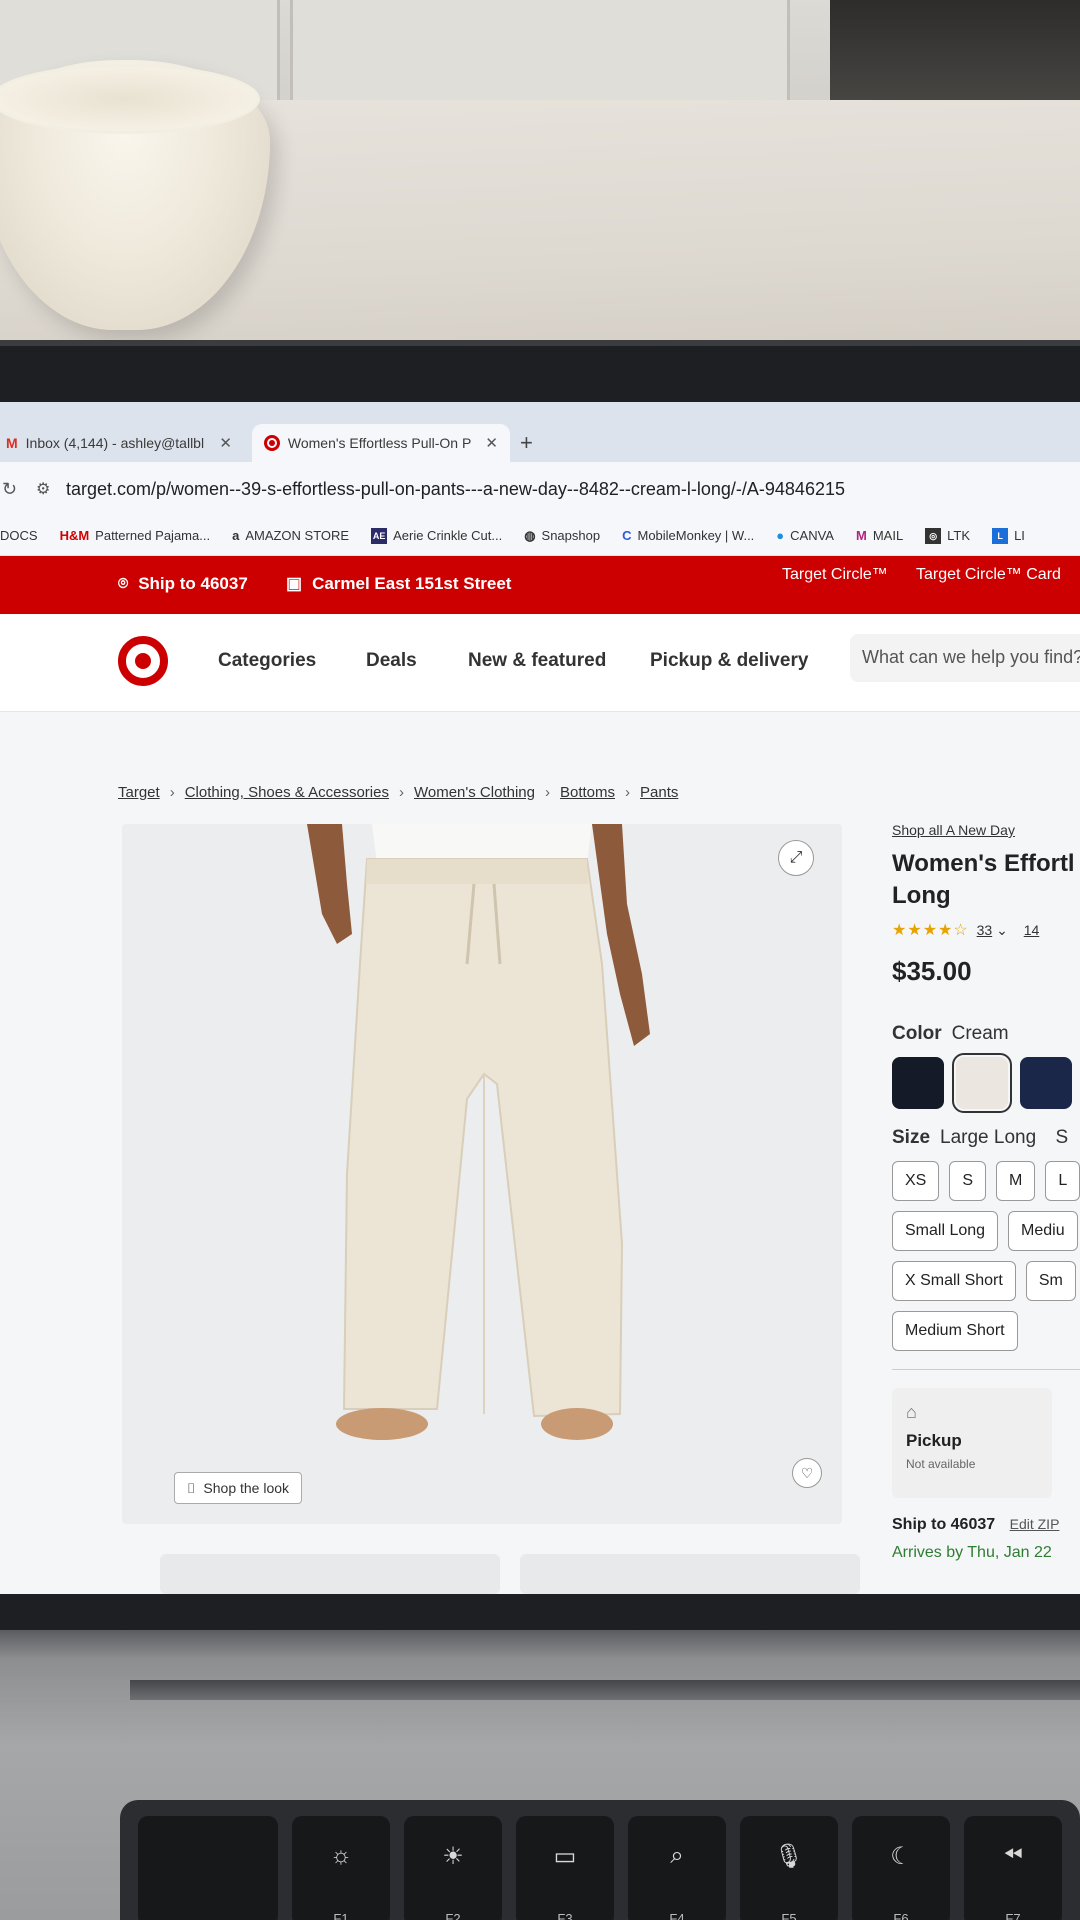 The height and width of the screenshot is (1920, 1080). I want to click on li-icon: L, so click(1000, 535).